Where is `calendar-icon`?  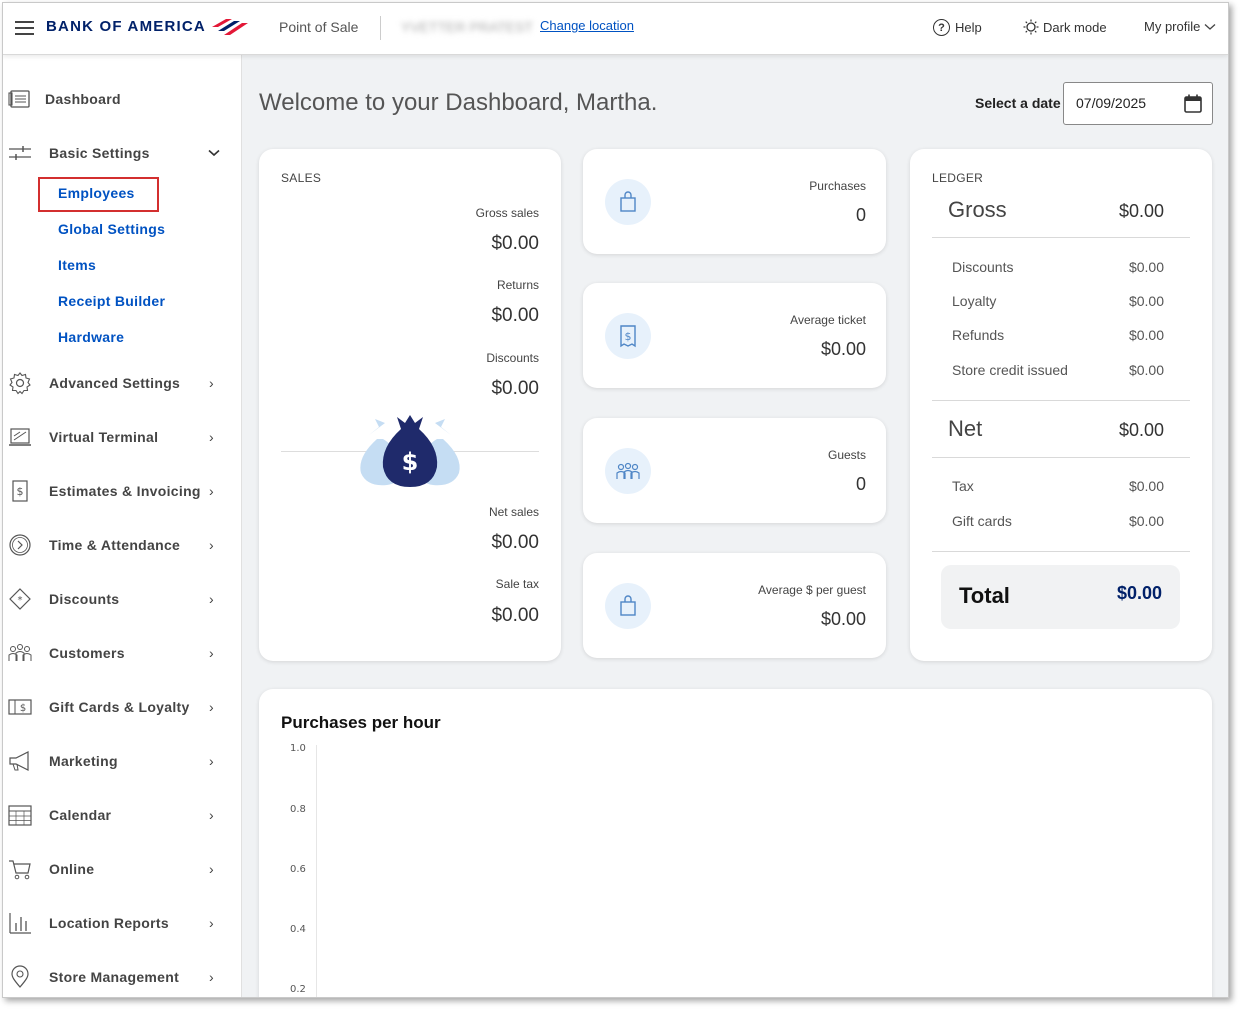 calendar-icon is located at coordinates (1193, 103).